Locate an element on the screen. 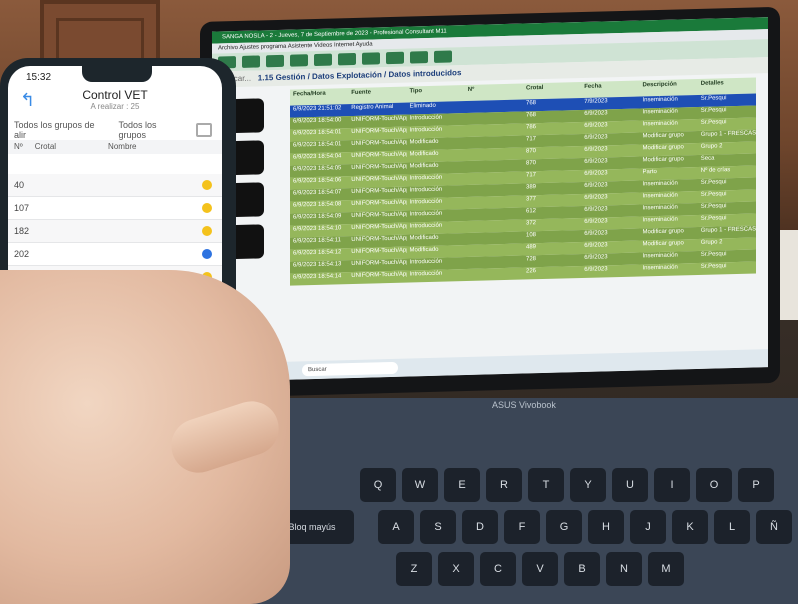 The image size is (798, 604). phone-notch is located at coordinates (117, 74).